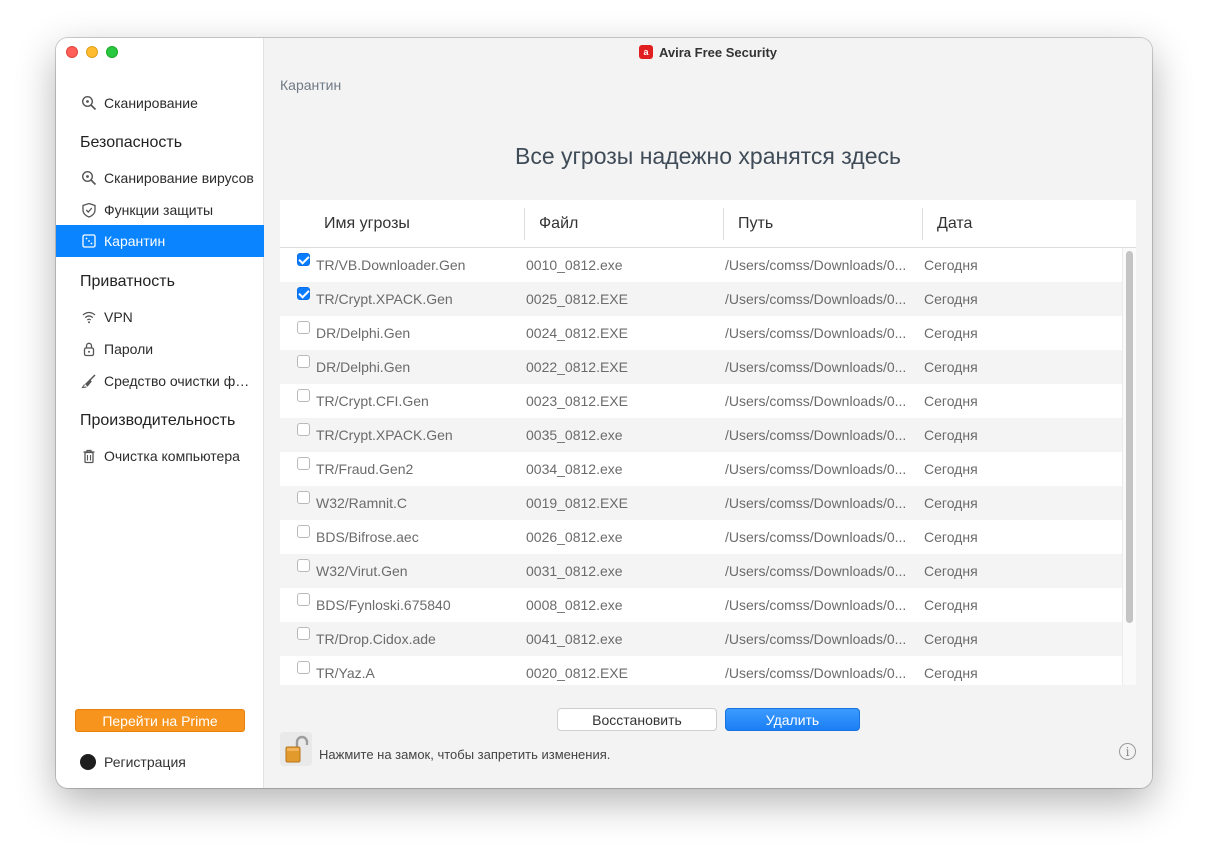 This screenshot has width=1208, height=862. What do you see at coordinates (160, 317) in the screenshot?
I see `sidebar-item-vpn: VPN` at bounding box center [160, 317].